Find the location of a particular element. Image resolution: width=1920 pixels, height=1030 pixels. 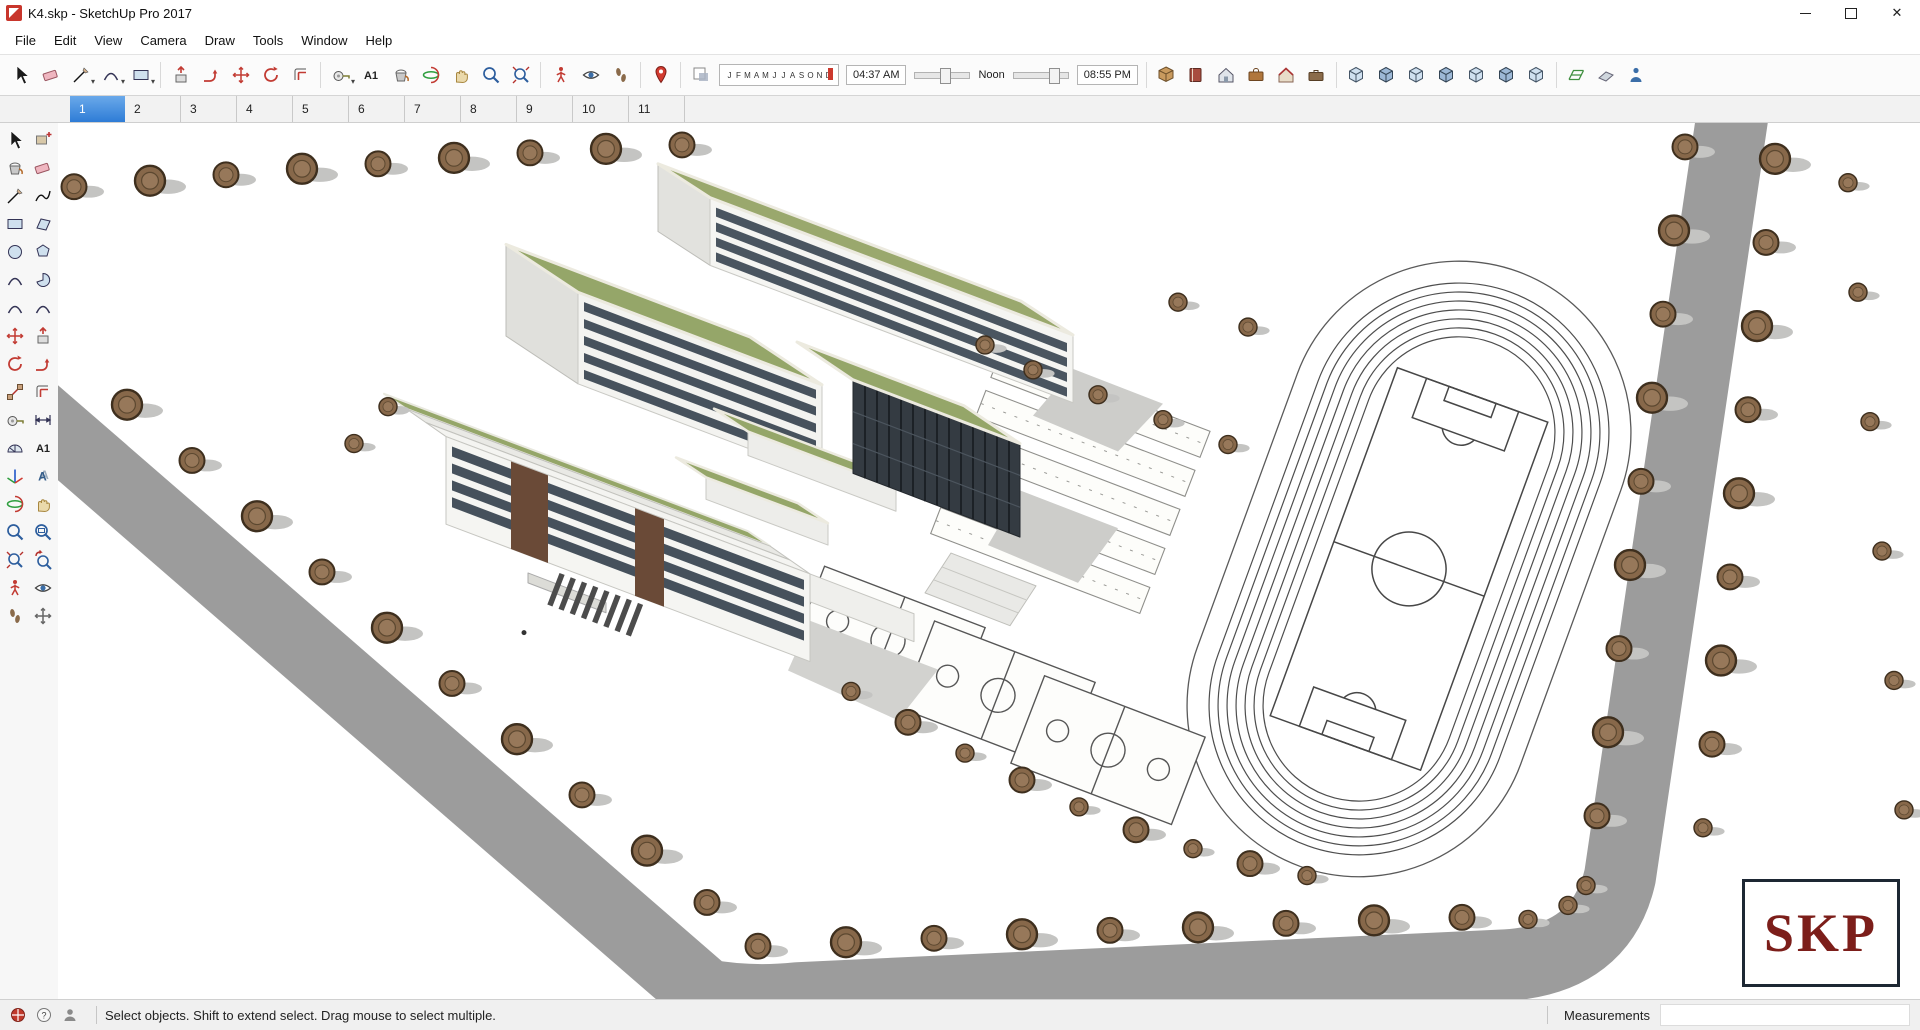

line-tools-button: ▾ is located at coordinates (80, 75).